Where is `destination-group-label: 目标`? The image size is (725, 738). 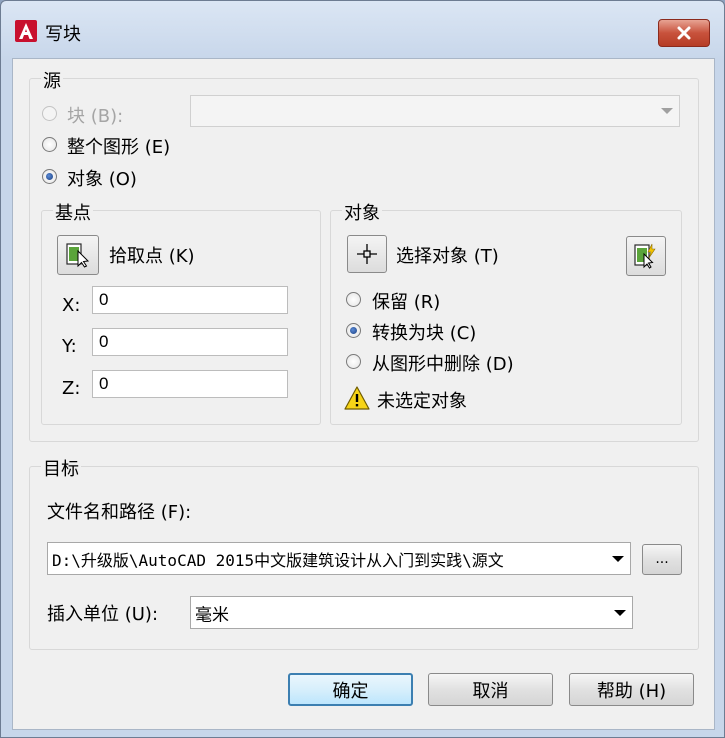 destination-group-label: 目标 is located at coordinates (61, 468).